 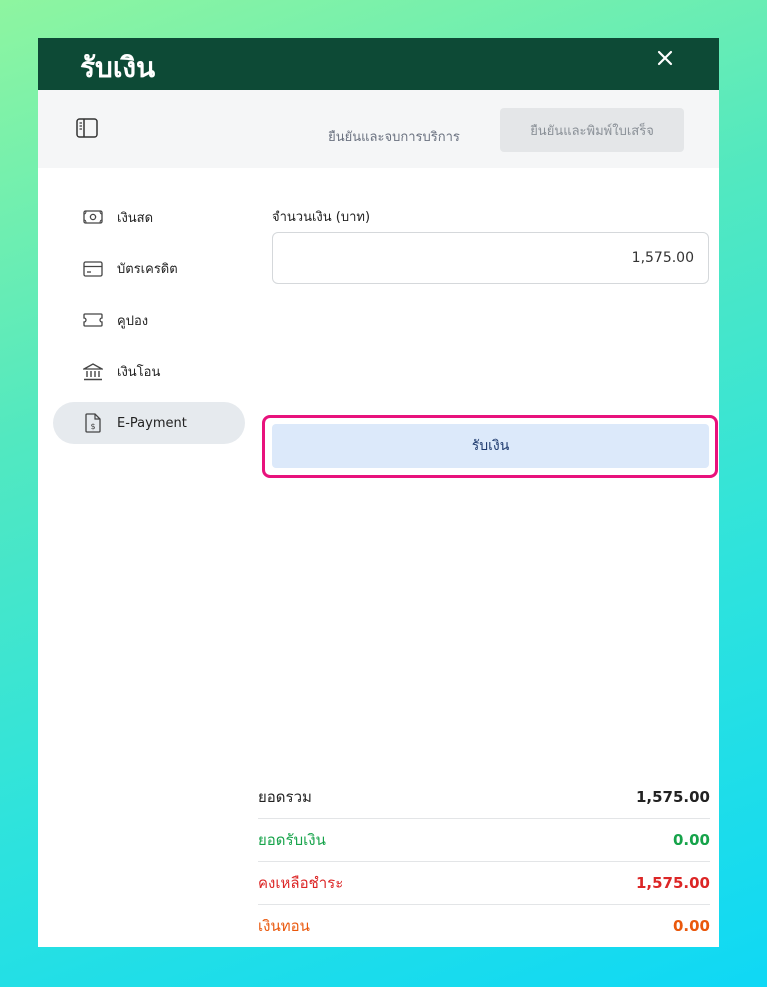 What do you see at coordinates (93, 217) in the screenshot?
I see `cash-icon` at bounding box center [93, 217].